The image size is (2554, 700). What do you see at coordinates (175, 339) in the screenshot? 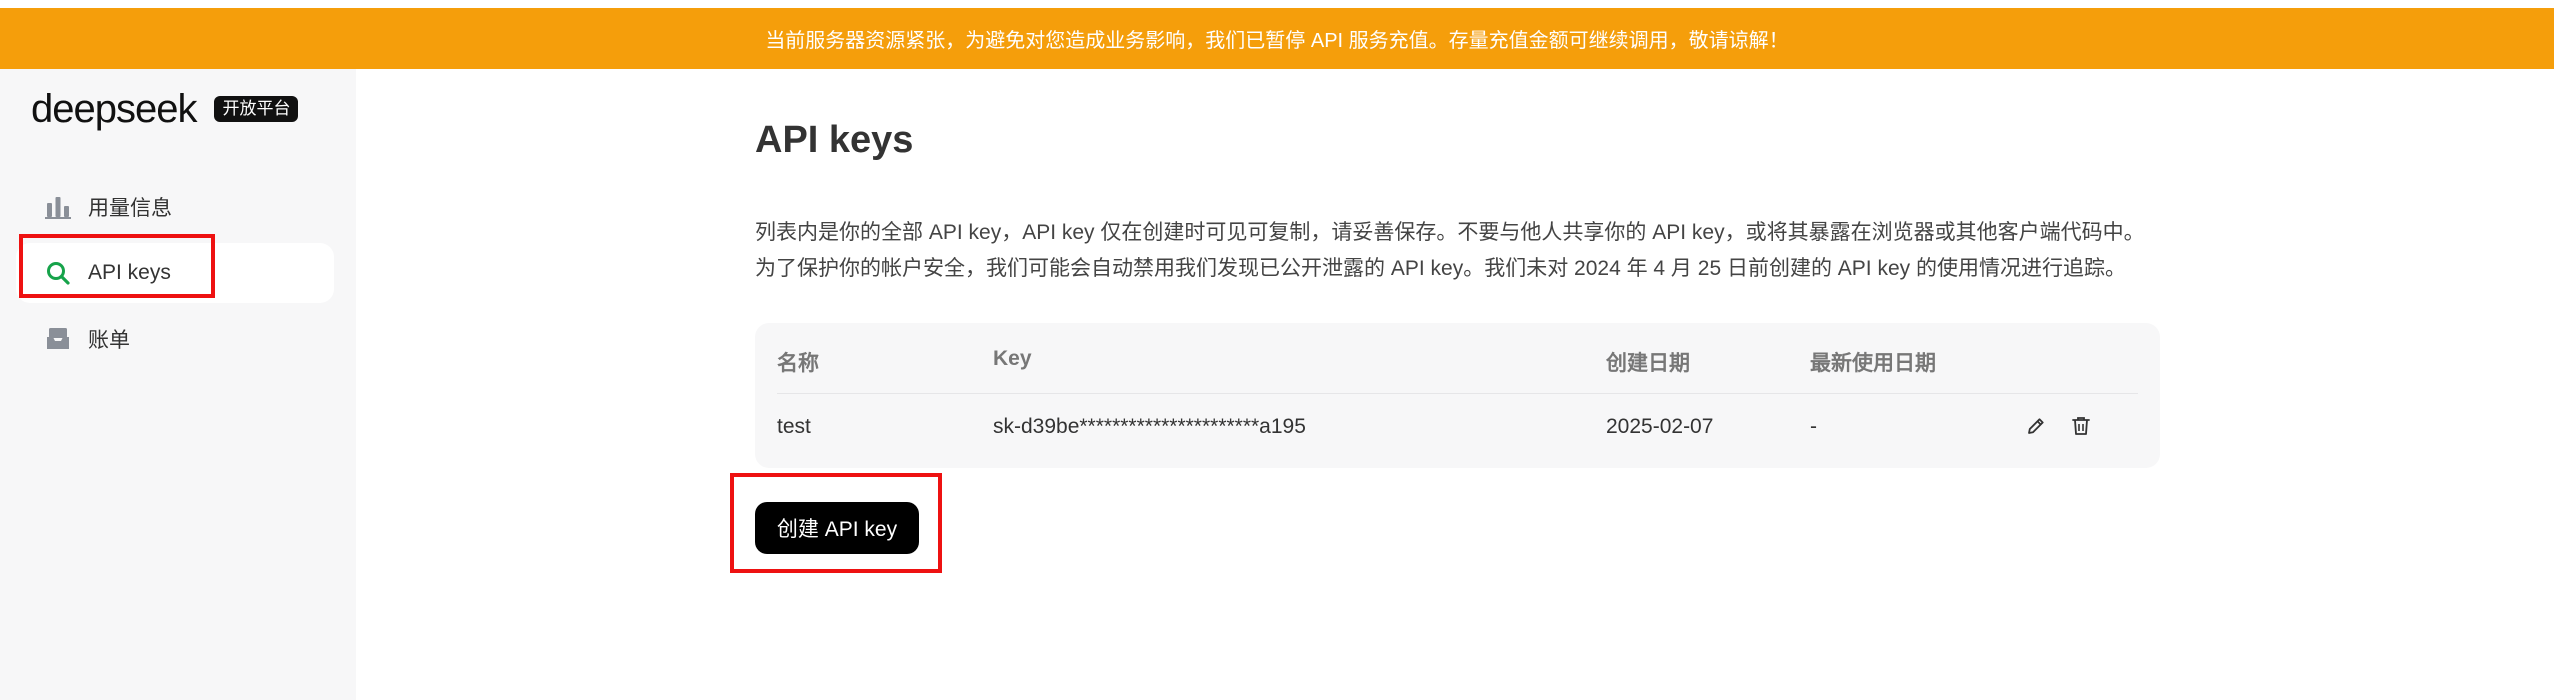
I see `sidebar-item-billing: 账单` at bounding box center [175, 339].